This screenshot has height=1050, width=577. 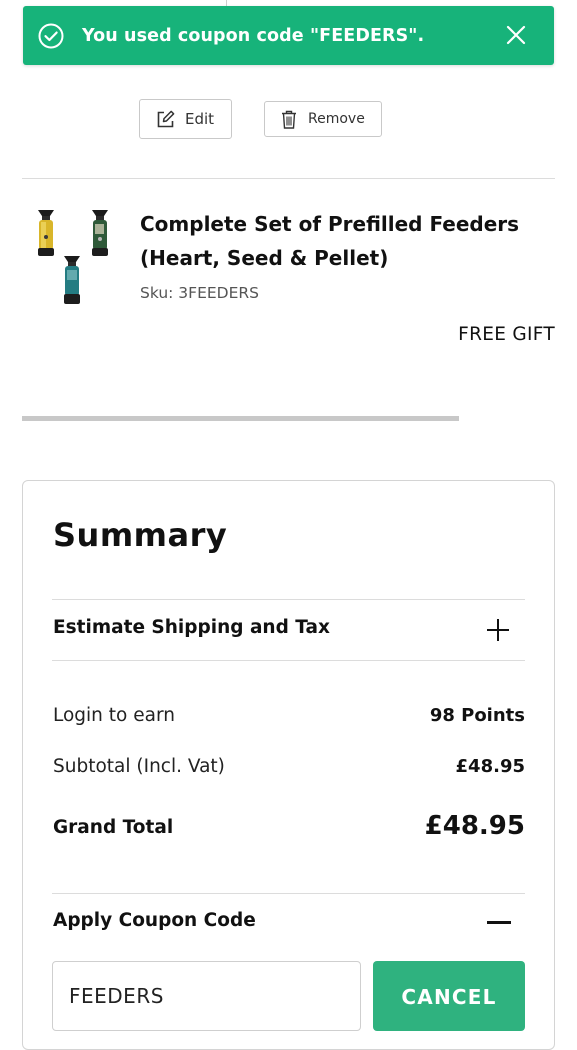 What do you see at coordinates (498, 630) in the screenshot?
I see `plus-icon` at bounding box center [498, 630].